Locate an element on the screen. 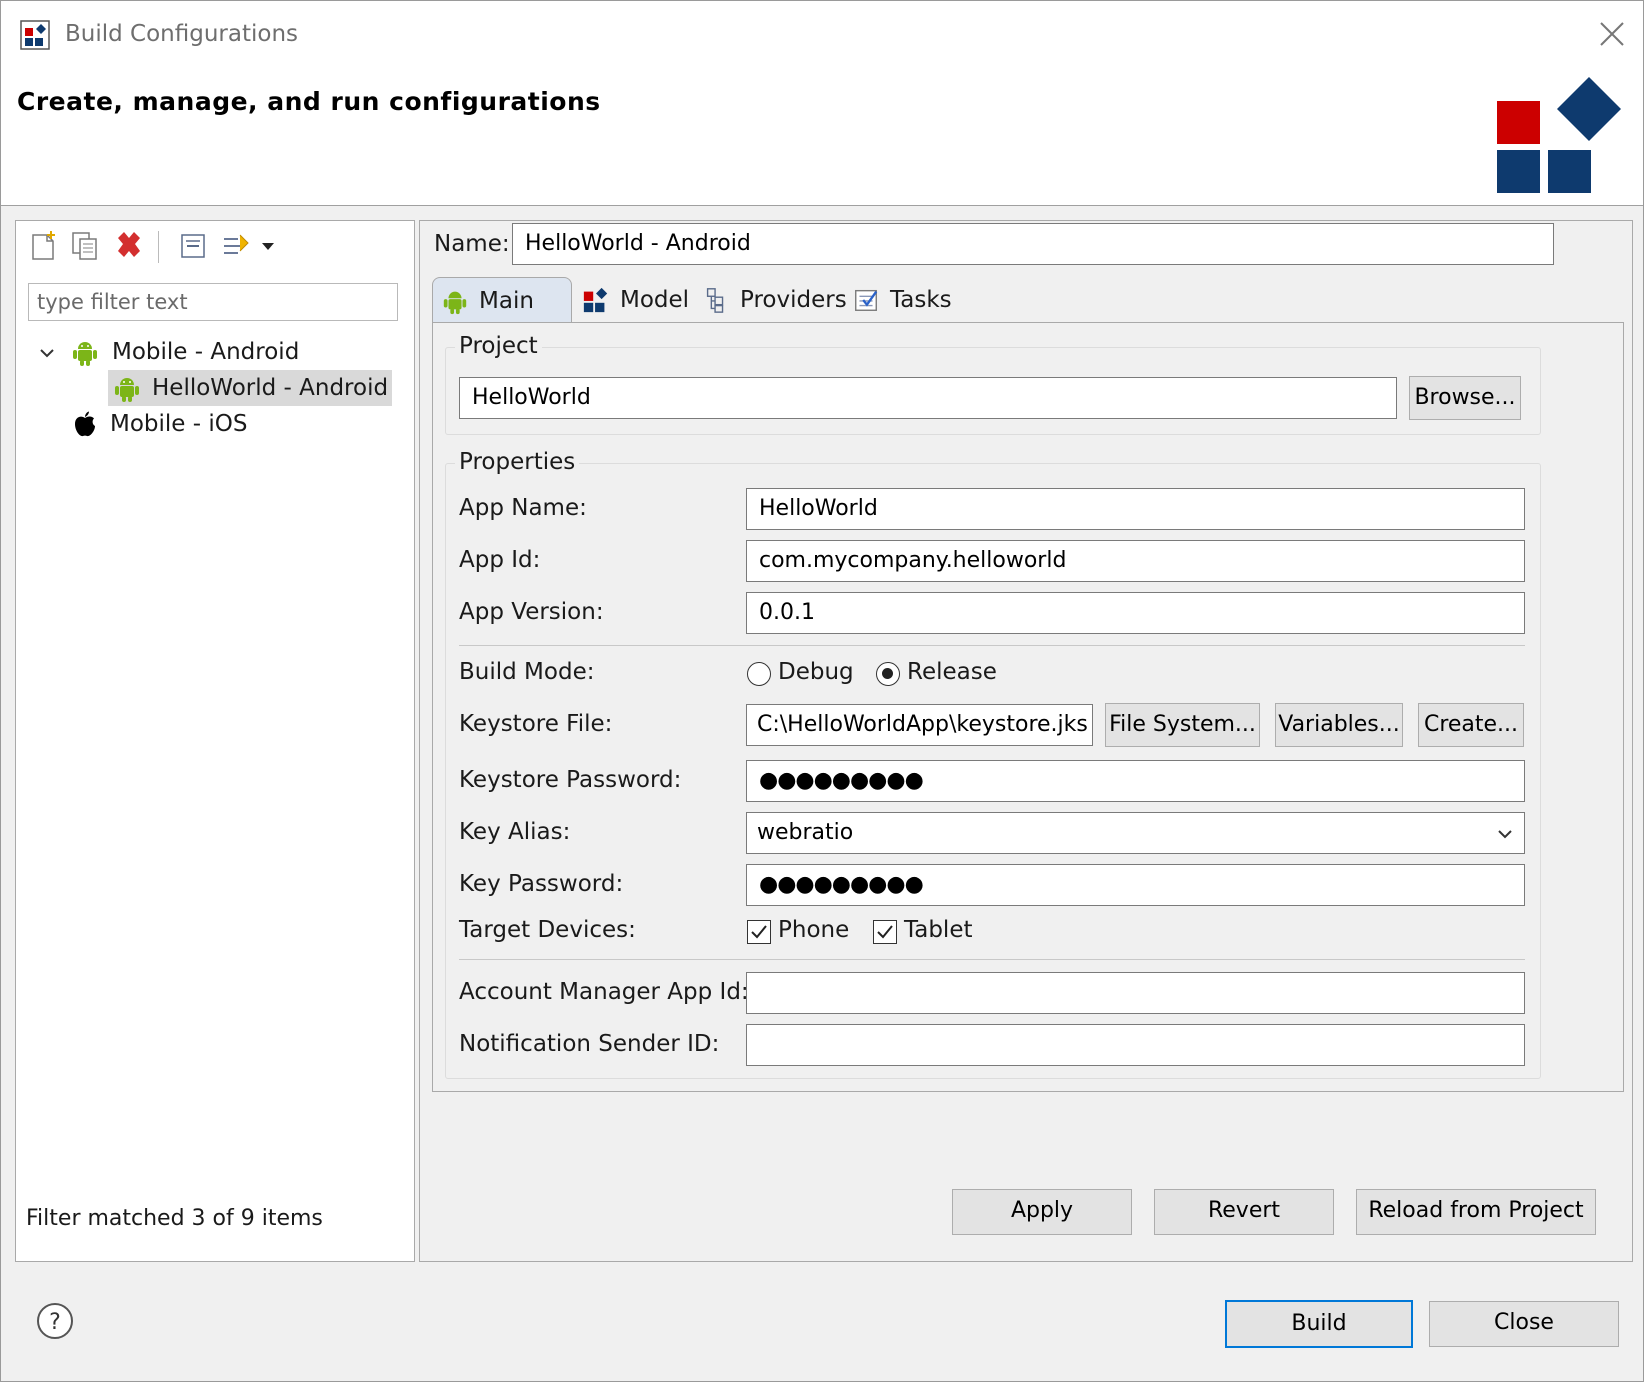 Image resolution: width=1644 pixels, height=1382 pixels. app-id-field: com.mycompany.helloworld is located at coordinates (1135, 561).